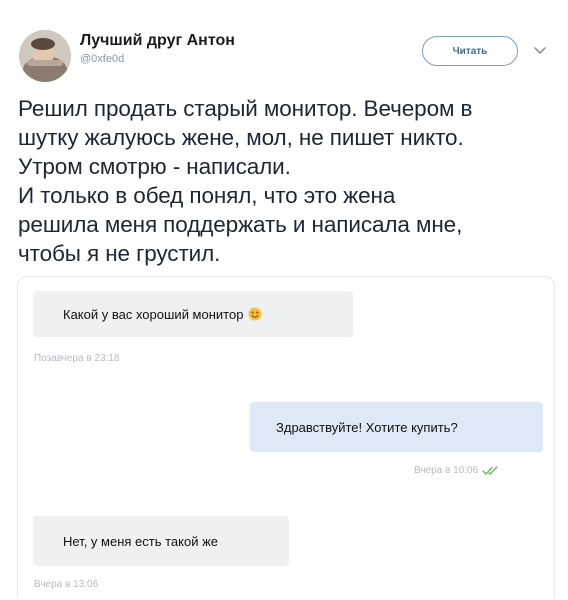 Image resolution: width=568 pixels, height=600 pixels. Describe the element at coordinates (240, 224) in the screenshot. I see `tweet-line: решила меня поддержать и написала мне,` at that location.